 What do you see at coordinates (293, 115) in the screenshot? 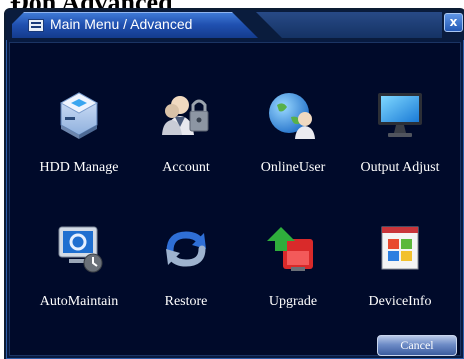
I see `globe-users-icon` at bounding box center [293, 115].